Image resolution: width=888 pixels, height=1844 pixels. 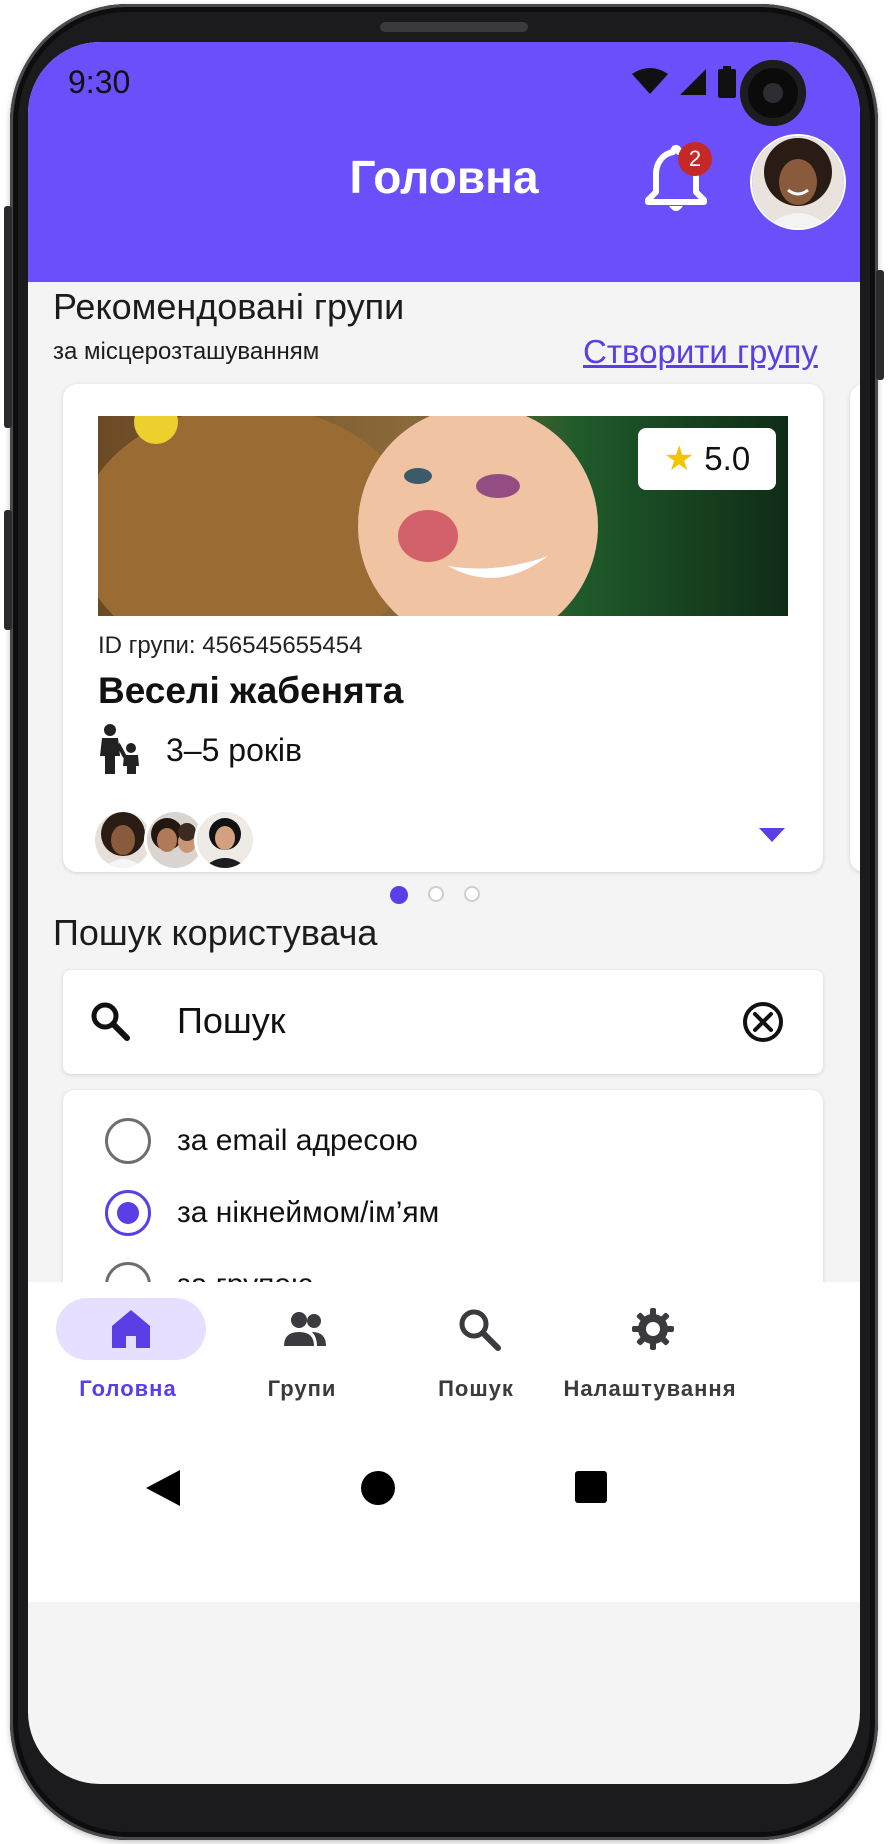 I want to click on nav-item-settings: Налаштування, so click(x=650, y=1352).